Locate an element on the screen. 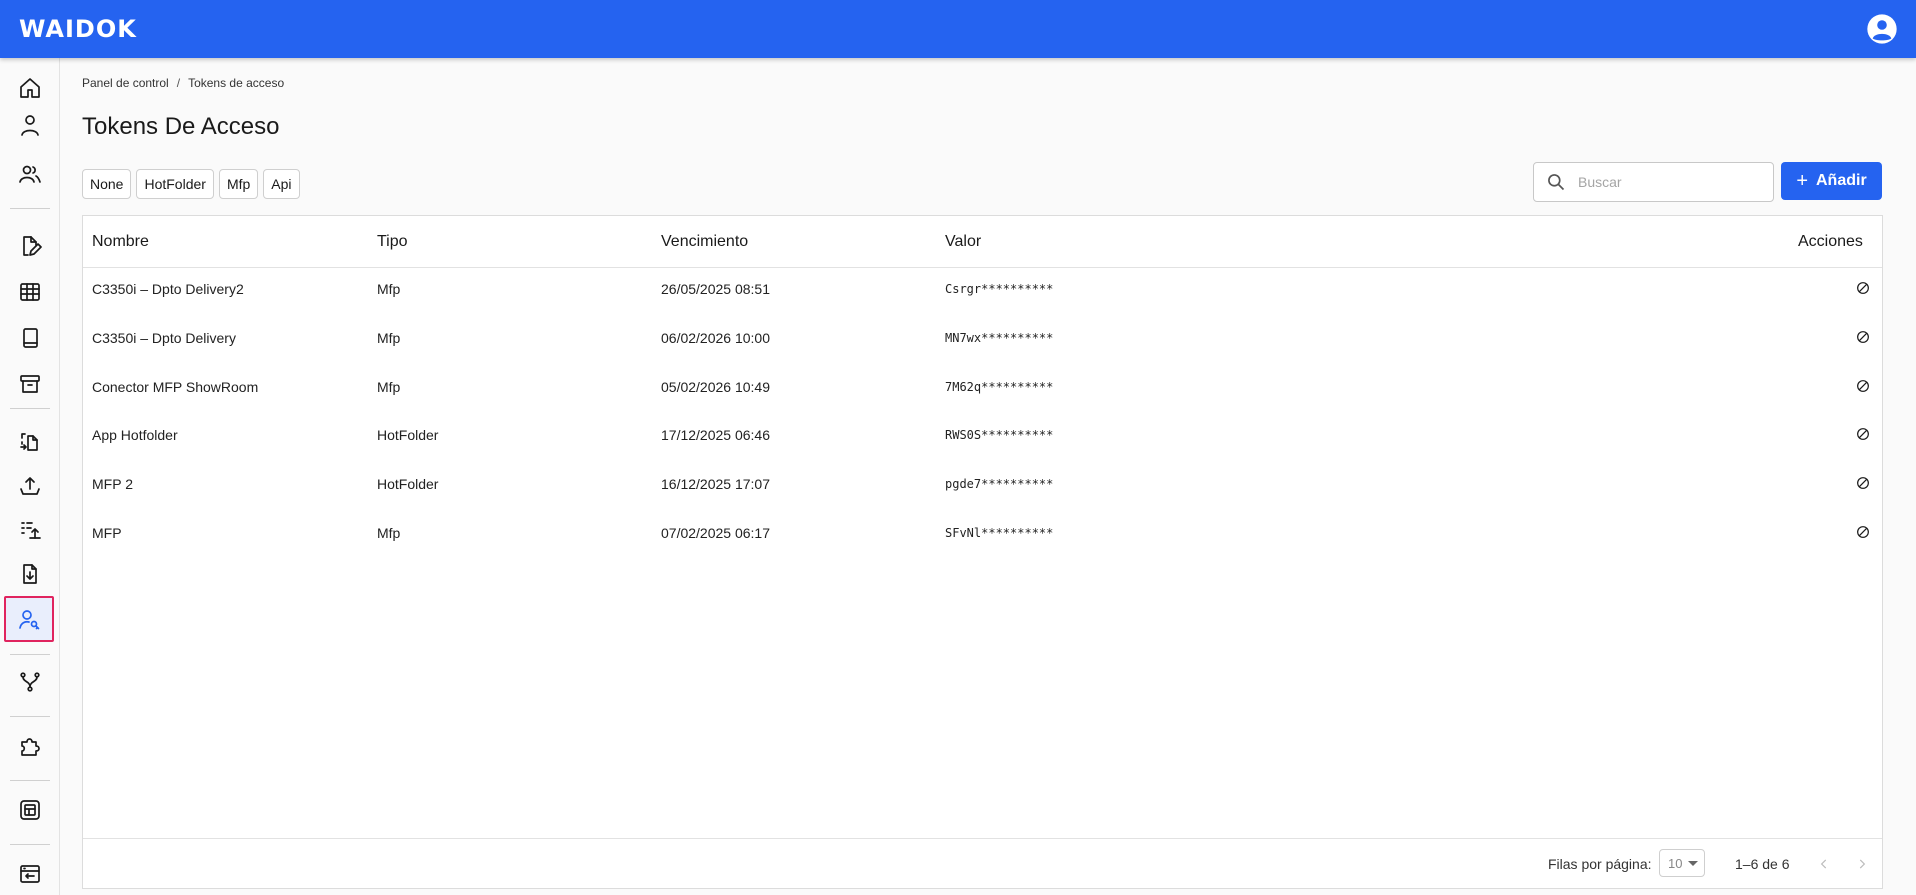  sidebar-item-documents is located at coordinates (30, 338).